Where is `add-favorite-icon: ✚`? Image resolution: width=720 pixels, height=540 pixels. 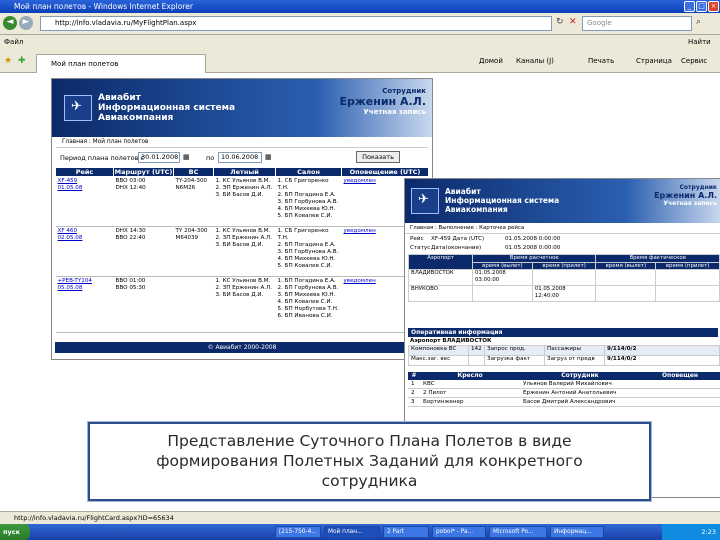 add-favorite-icon: ✚ is located at coordinates (22, 61).